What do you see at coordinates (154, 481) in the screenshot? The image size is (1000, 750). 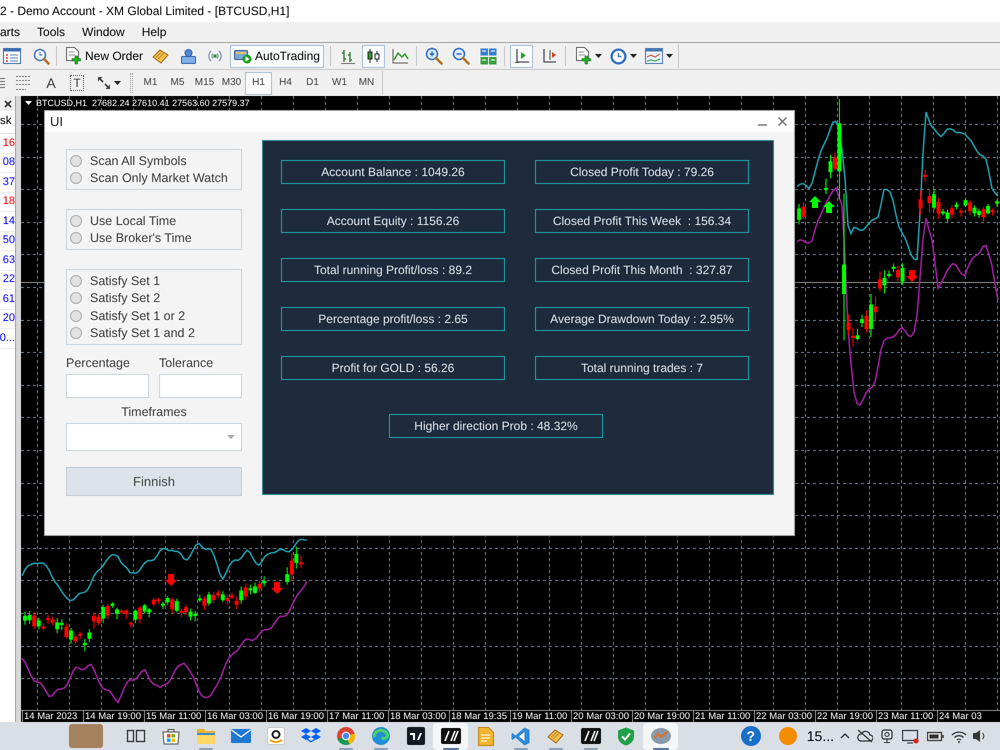 I see `finish-button: Finnish` at bounding box center [154, 481].